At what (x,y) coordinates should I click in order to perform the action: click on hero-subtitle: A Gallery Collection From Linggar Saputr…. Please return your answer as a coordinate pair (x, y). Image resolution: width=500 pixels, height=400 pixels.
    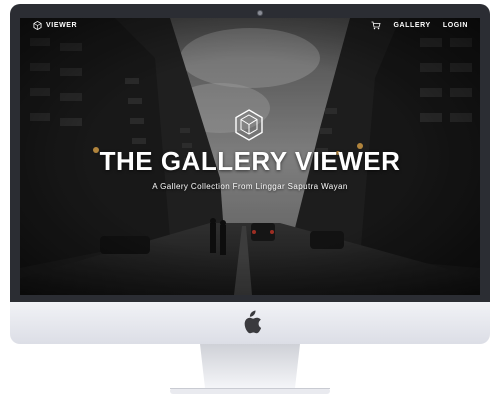
    Looking at the image, I should click on (250, 186).